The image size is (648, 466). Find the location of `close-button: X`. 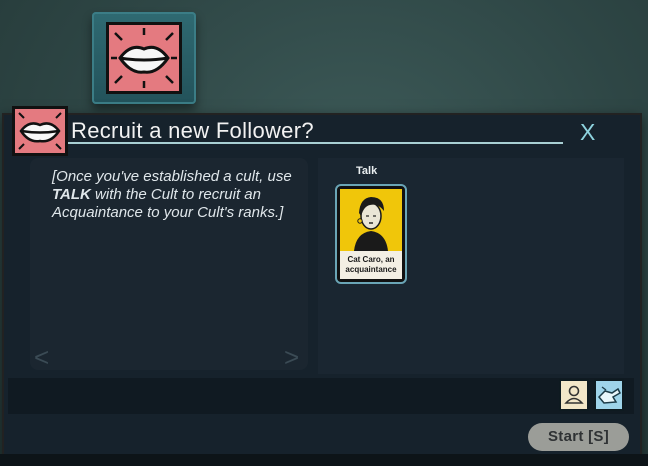

close-button: X is located at coordinates (587, 132).